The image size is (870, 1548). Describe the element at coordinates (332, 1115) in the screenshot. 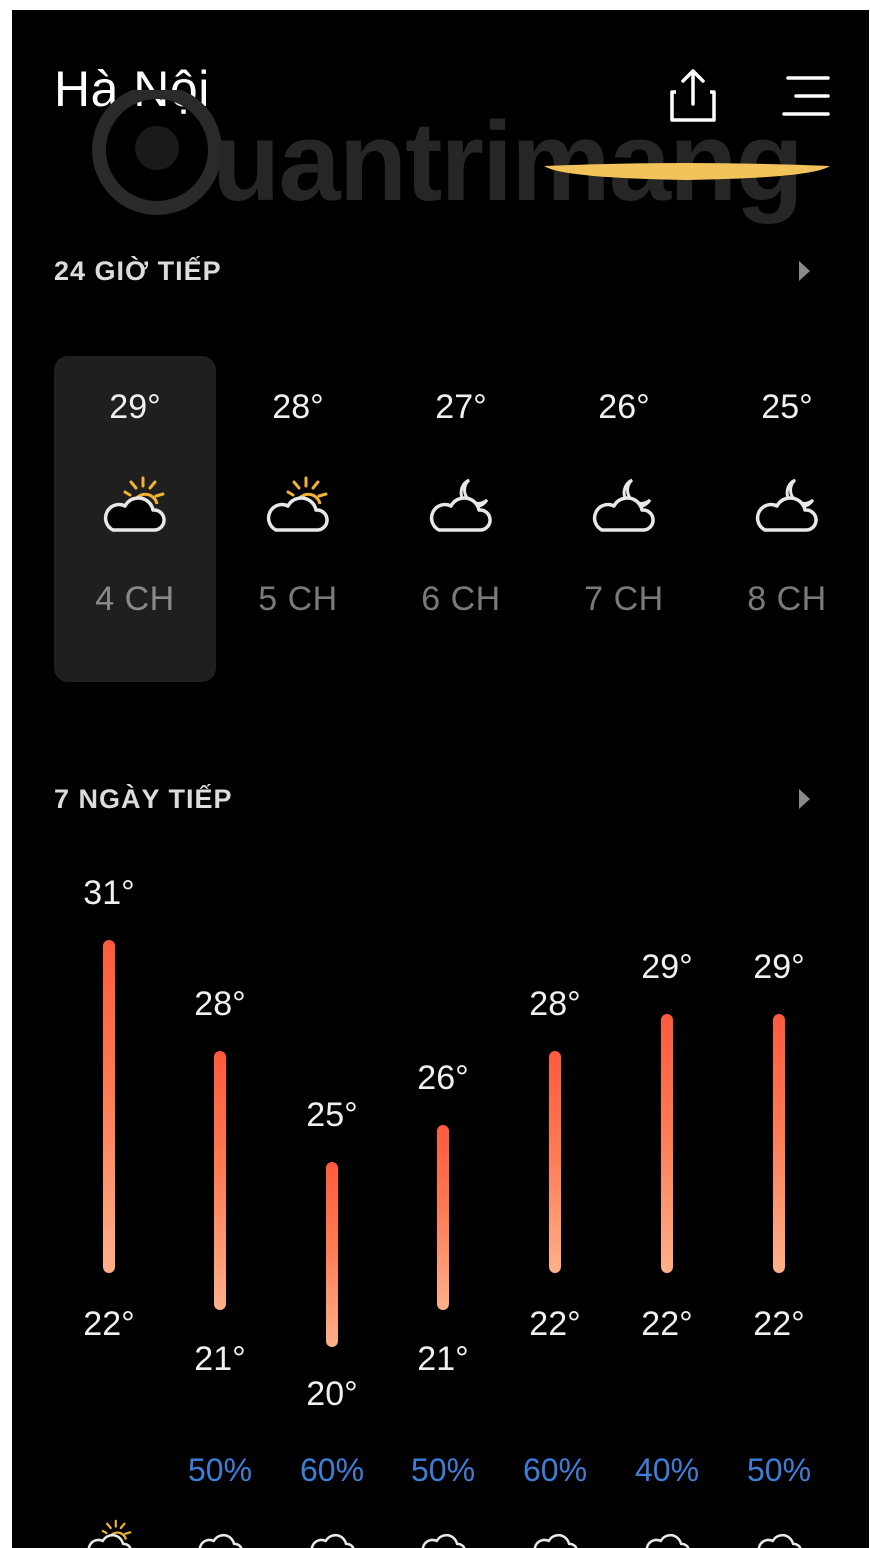

I see `daily-high-temperature: 25°` at that location.